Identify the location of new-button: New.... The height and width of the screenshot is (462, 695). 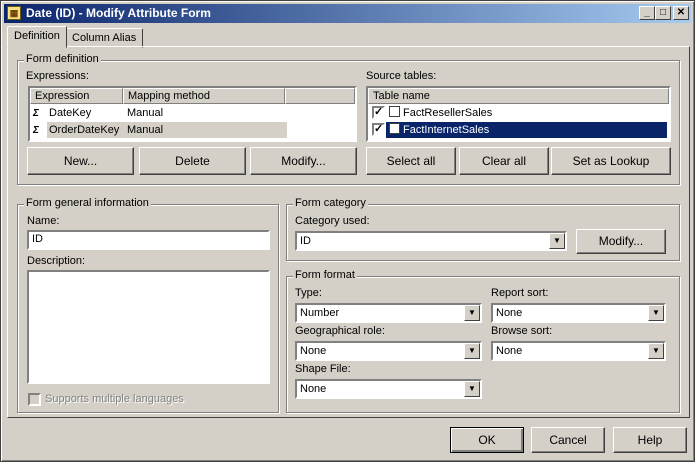
(80, 161).